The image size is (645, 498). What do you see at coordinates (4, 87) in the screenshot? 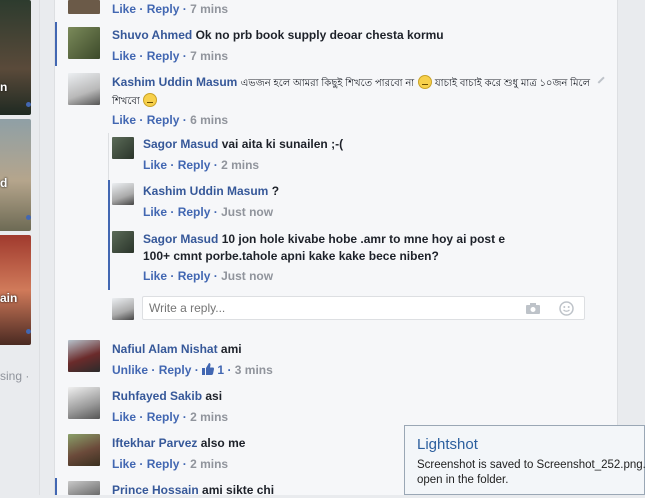
I see `friend-tile-label: n` at bounding box center [4, 87].